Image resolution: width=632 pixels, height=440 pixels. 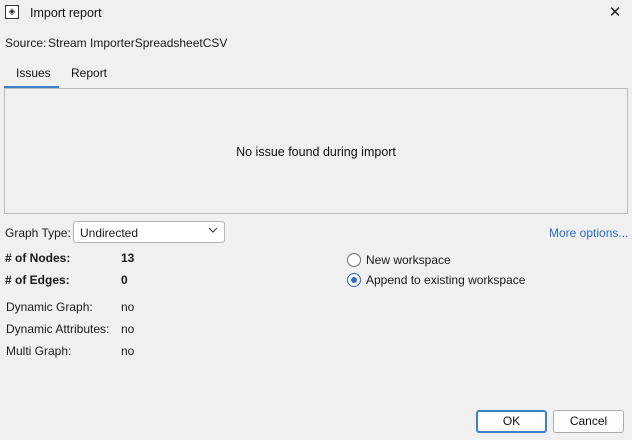 I want to click on window-title: Import report, so click(x=66, y=13).